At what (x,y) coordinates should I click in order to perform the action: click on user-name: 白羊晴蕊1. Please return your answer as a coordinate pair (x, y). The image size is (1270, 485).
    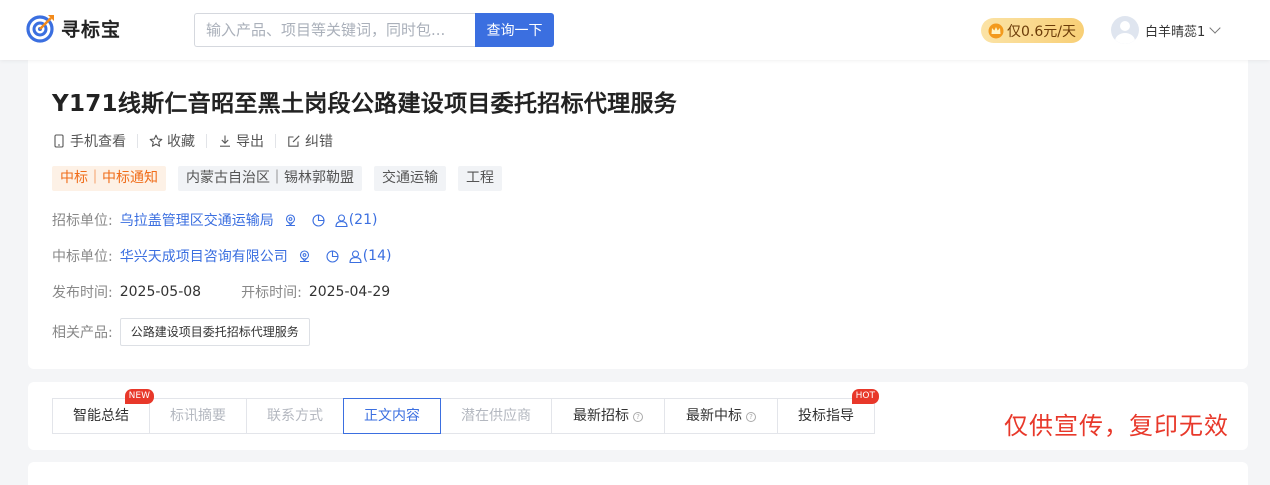
    Looking at the image, I should click on (1175, 32).